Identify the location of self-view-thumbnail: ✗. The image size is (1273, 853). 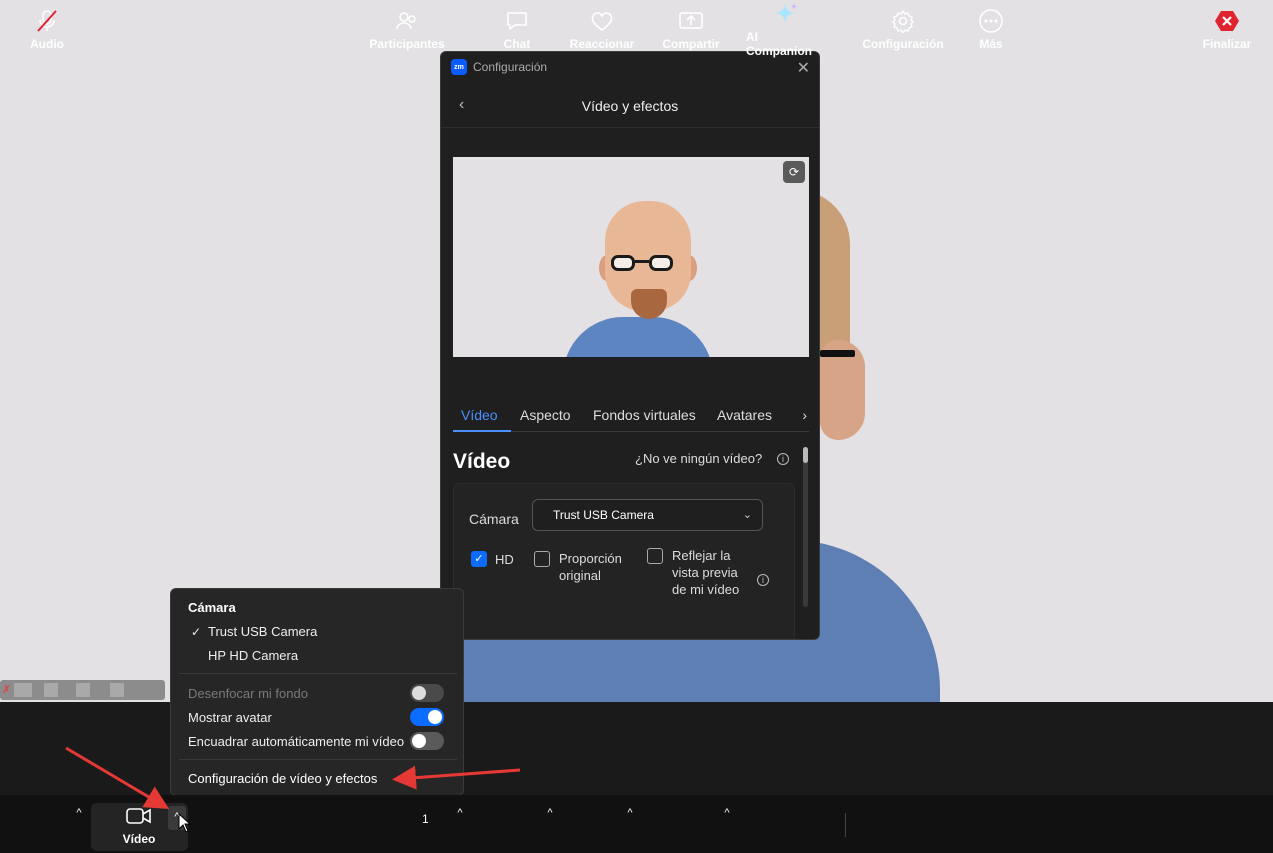
(82, 690).